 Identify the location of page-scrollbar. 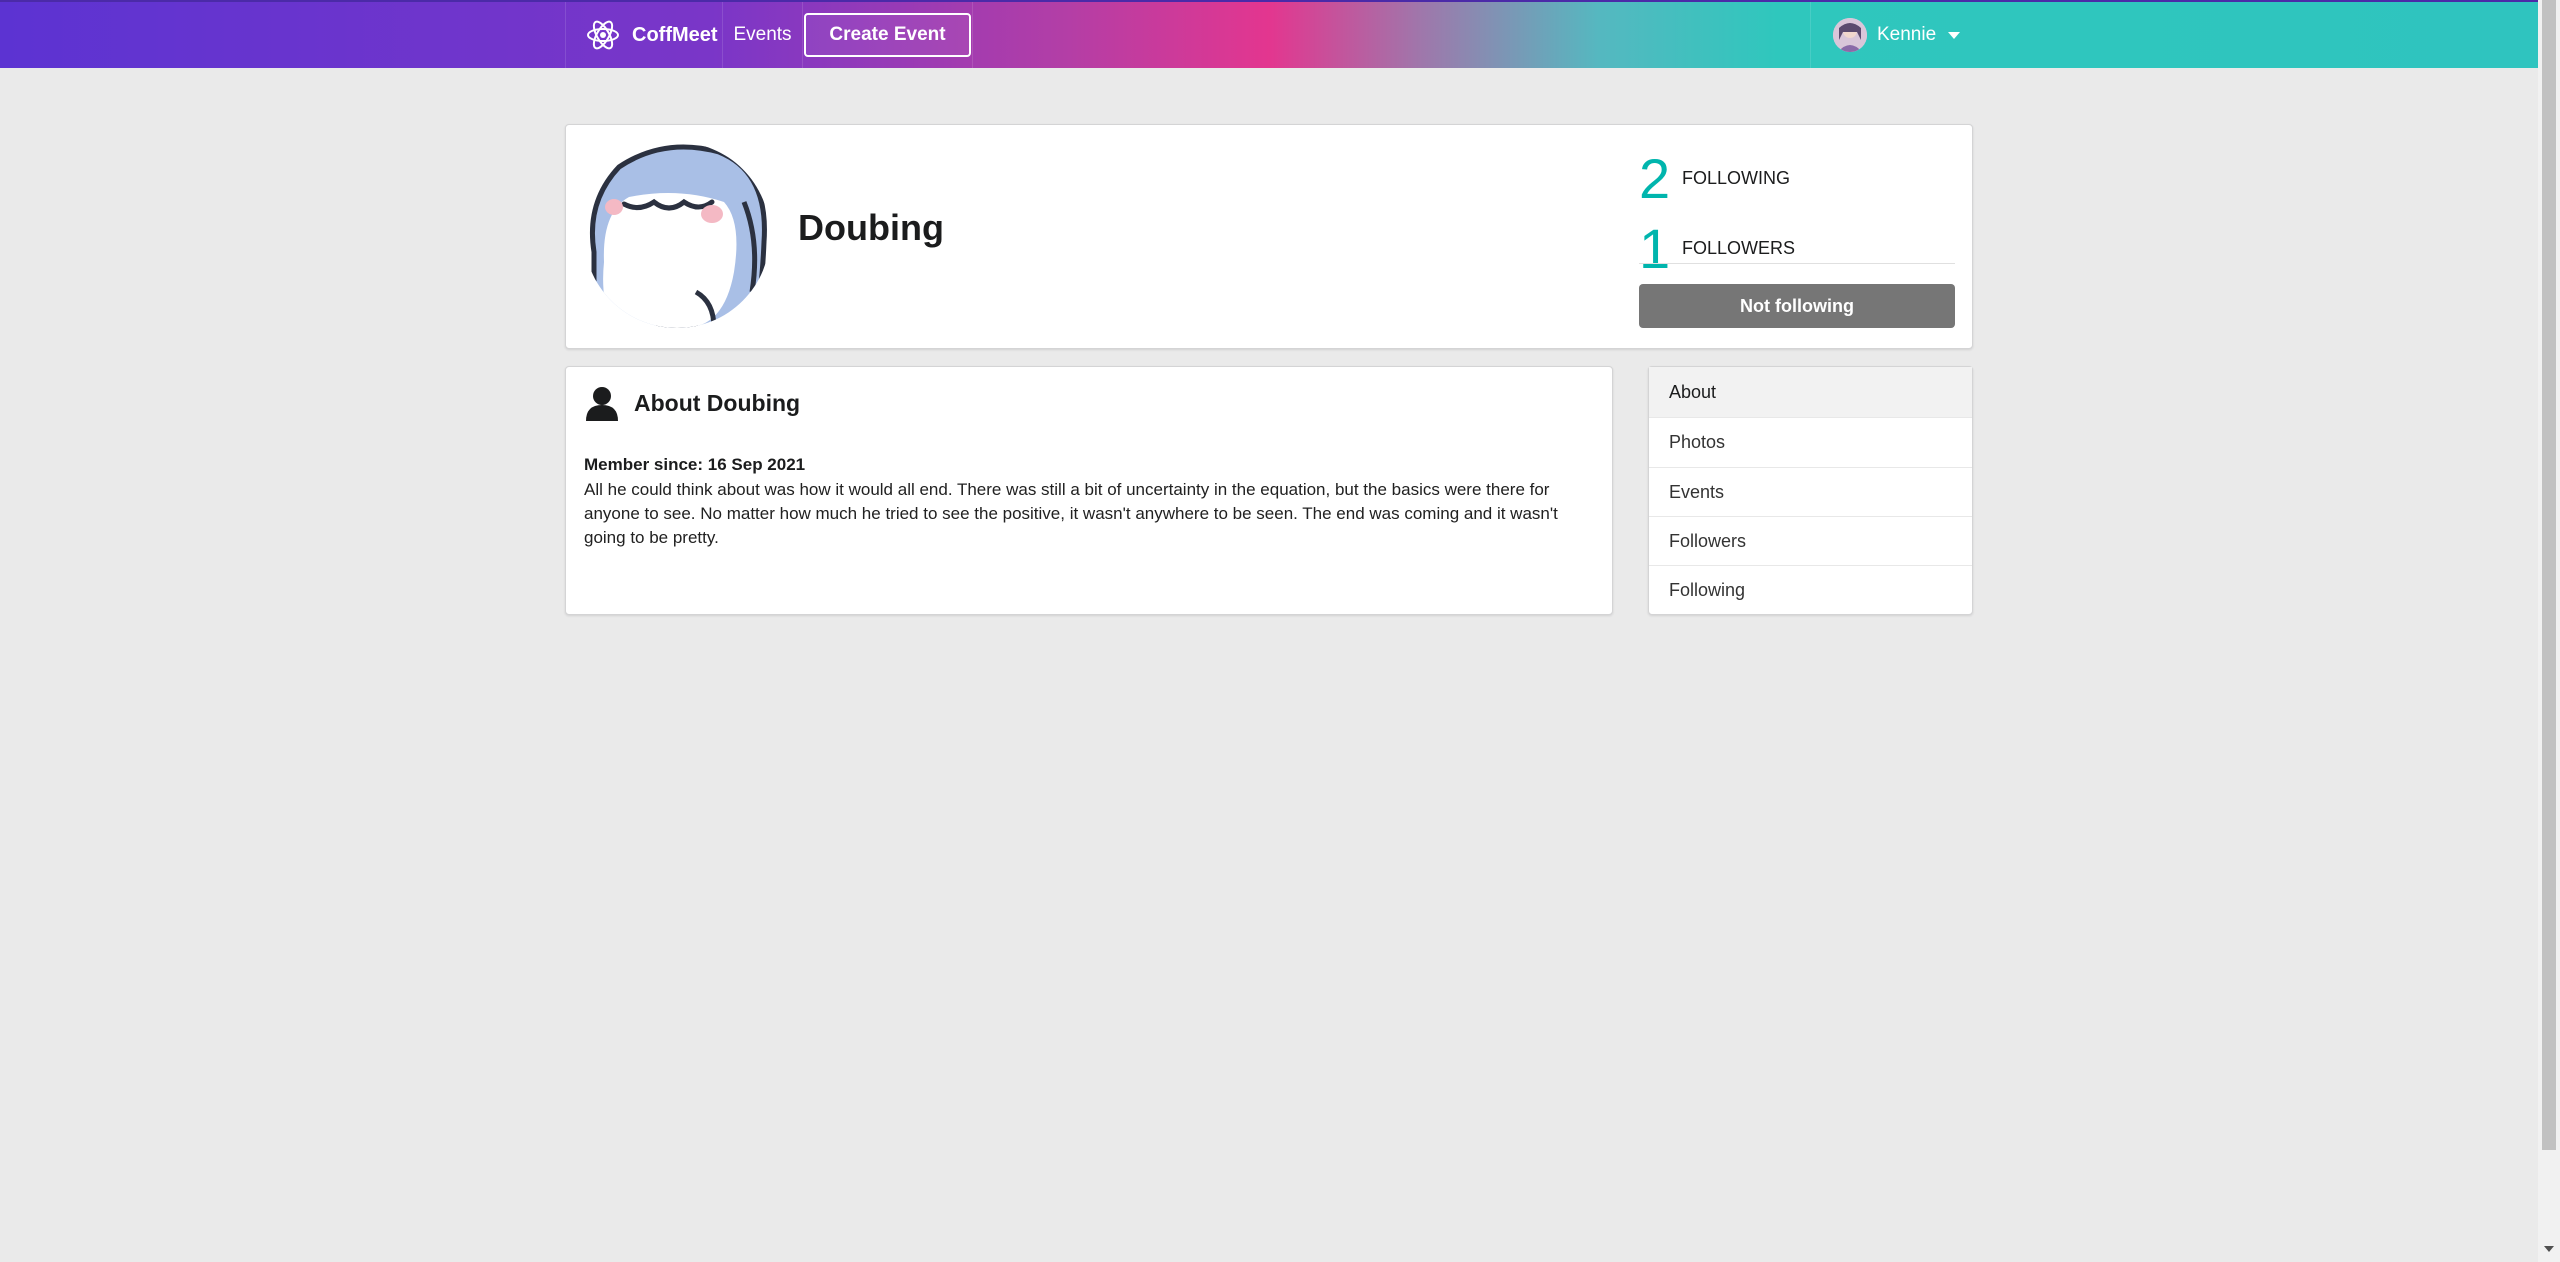
(2549, 631).